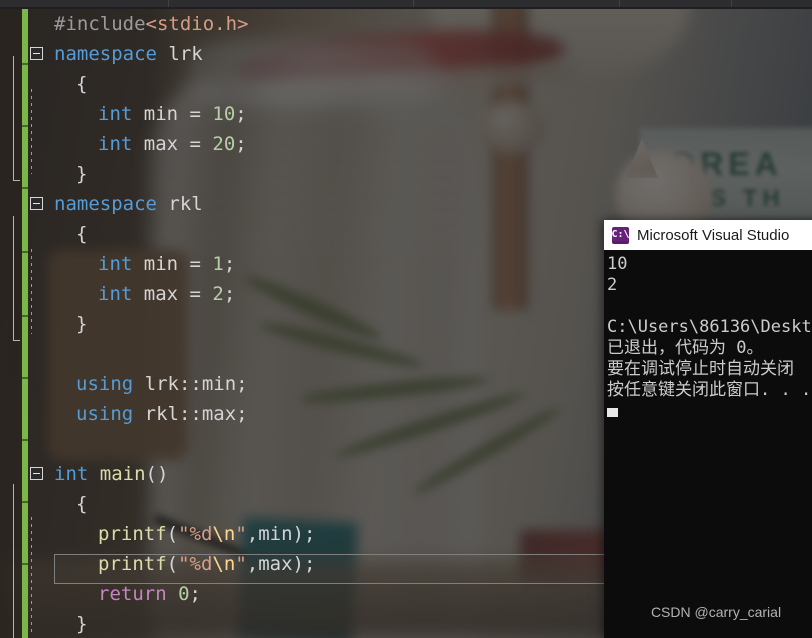  What do you see at coordinates (709, 327) in the screenshot?
I see `console-line: C:\Users\86136\Deskto` at bounding box center [709, 327].